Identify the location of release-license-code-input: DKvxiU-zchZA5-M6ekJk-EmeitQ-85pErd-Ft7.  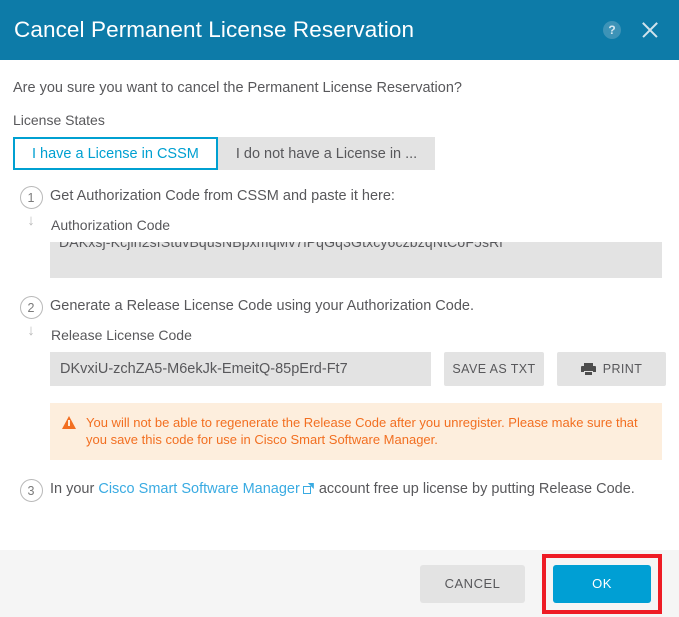
(240, 369).